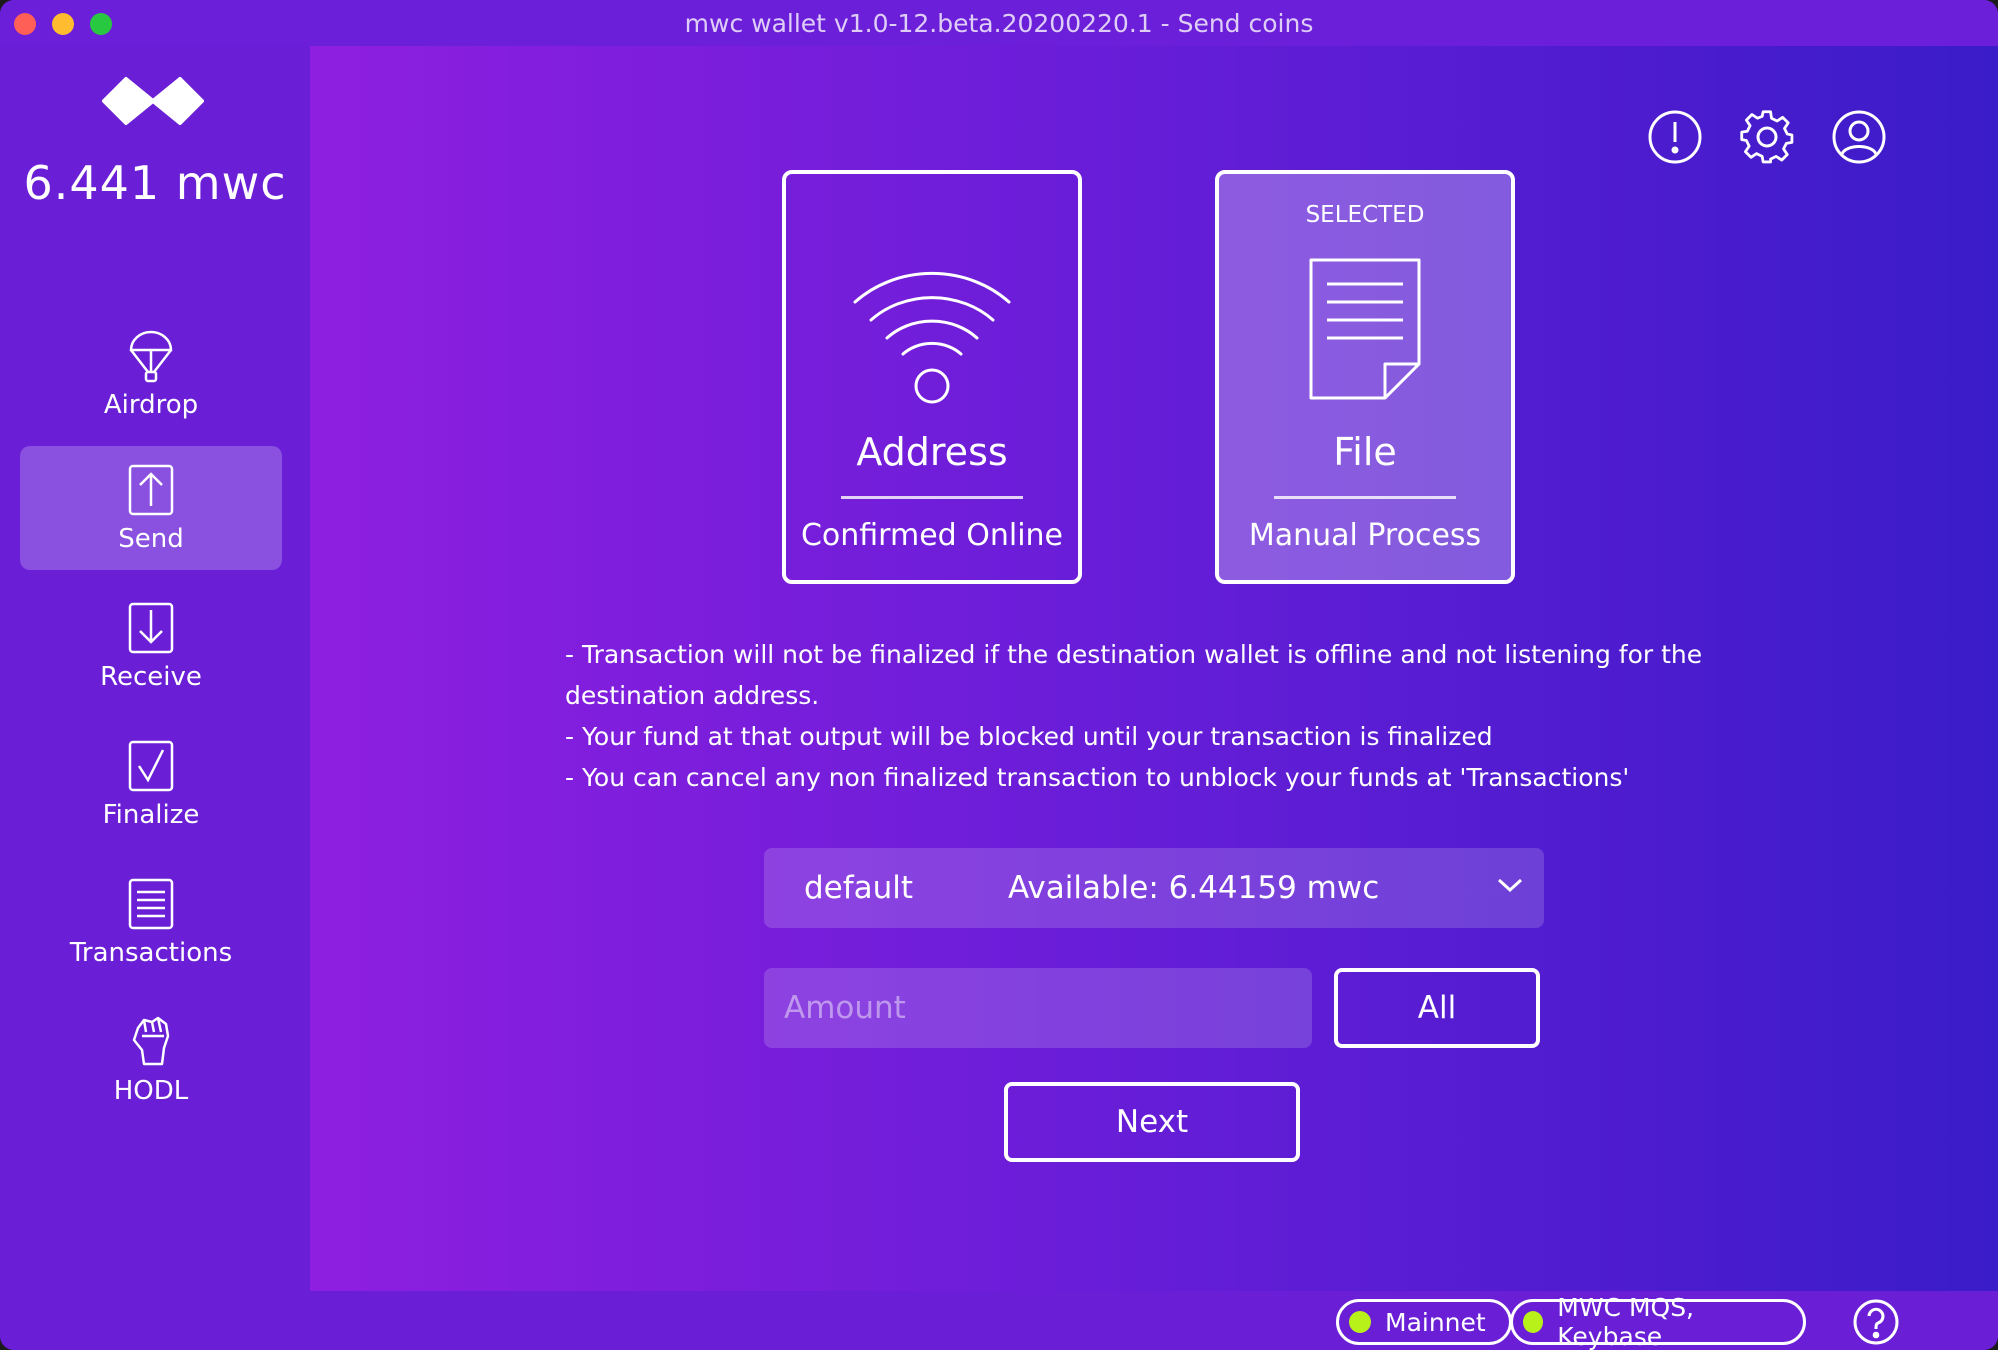  I want to click on sidebar-item-label: HODL, so click(151, 1091).